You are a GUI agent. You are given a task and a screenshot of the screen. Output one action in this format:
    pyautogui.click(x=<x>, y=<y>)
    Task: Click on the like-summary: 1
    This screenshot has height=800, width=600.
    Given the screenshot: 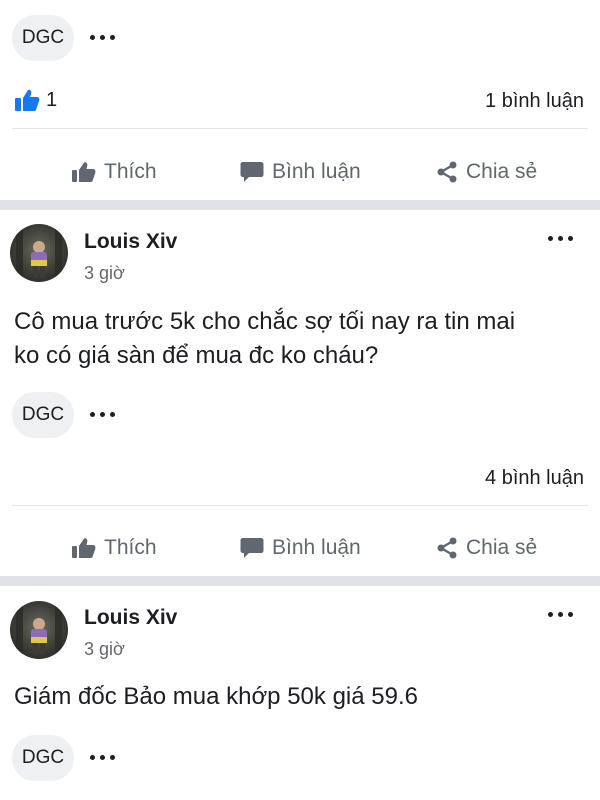 What is the action you would take?
    pyautogui.click(x=35, y=100)
    